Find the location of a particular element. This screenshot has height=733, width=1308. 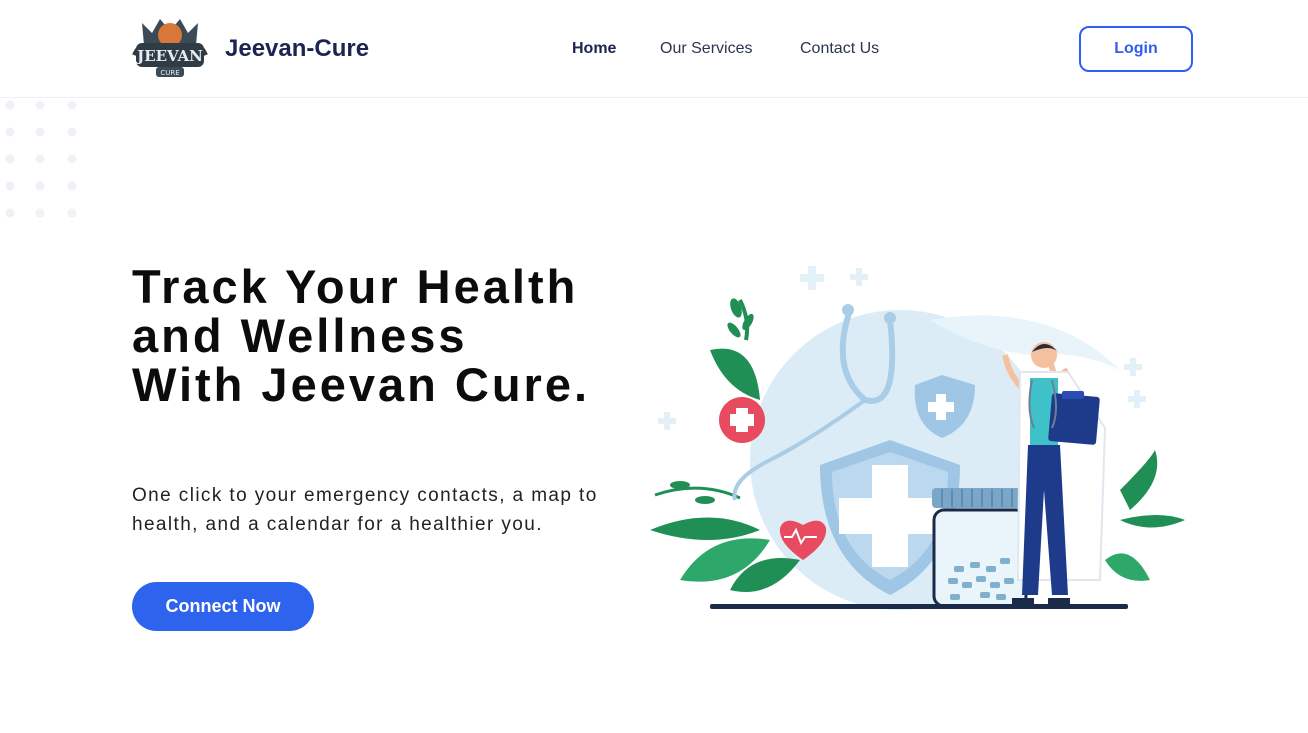

nav-link-contact-us: Contact Us is located at coordinates (839, 49).